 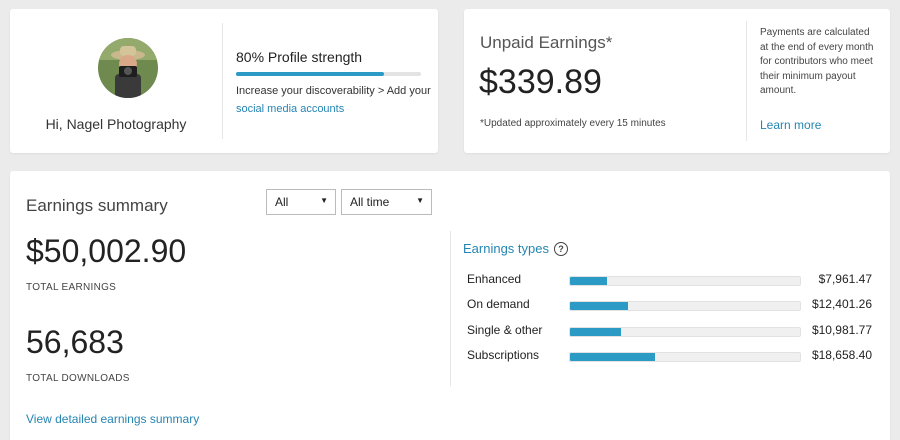 What do you see at coordinates (503, 355) in the screenshot?
I see `earnings-type-label: Subscriptions` at bounding box center [503, 355].